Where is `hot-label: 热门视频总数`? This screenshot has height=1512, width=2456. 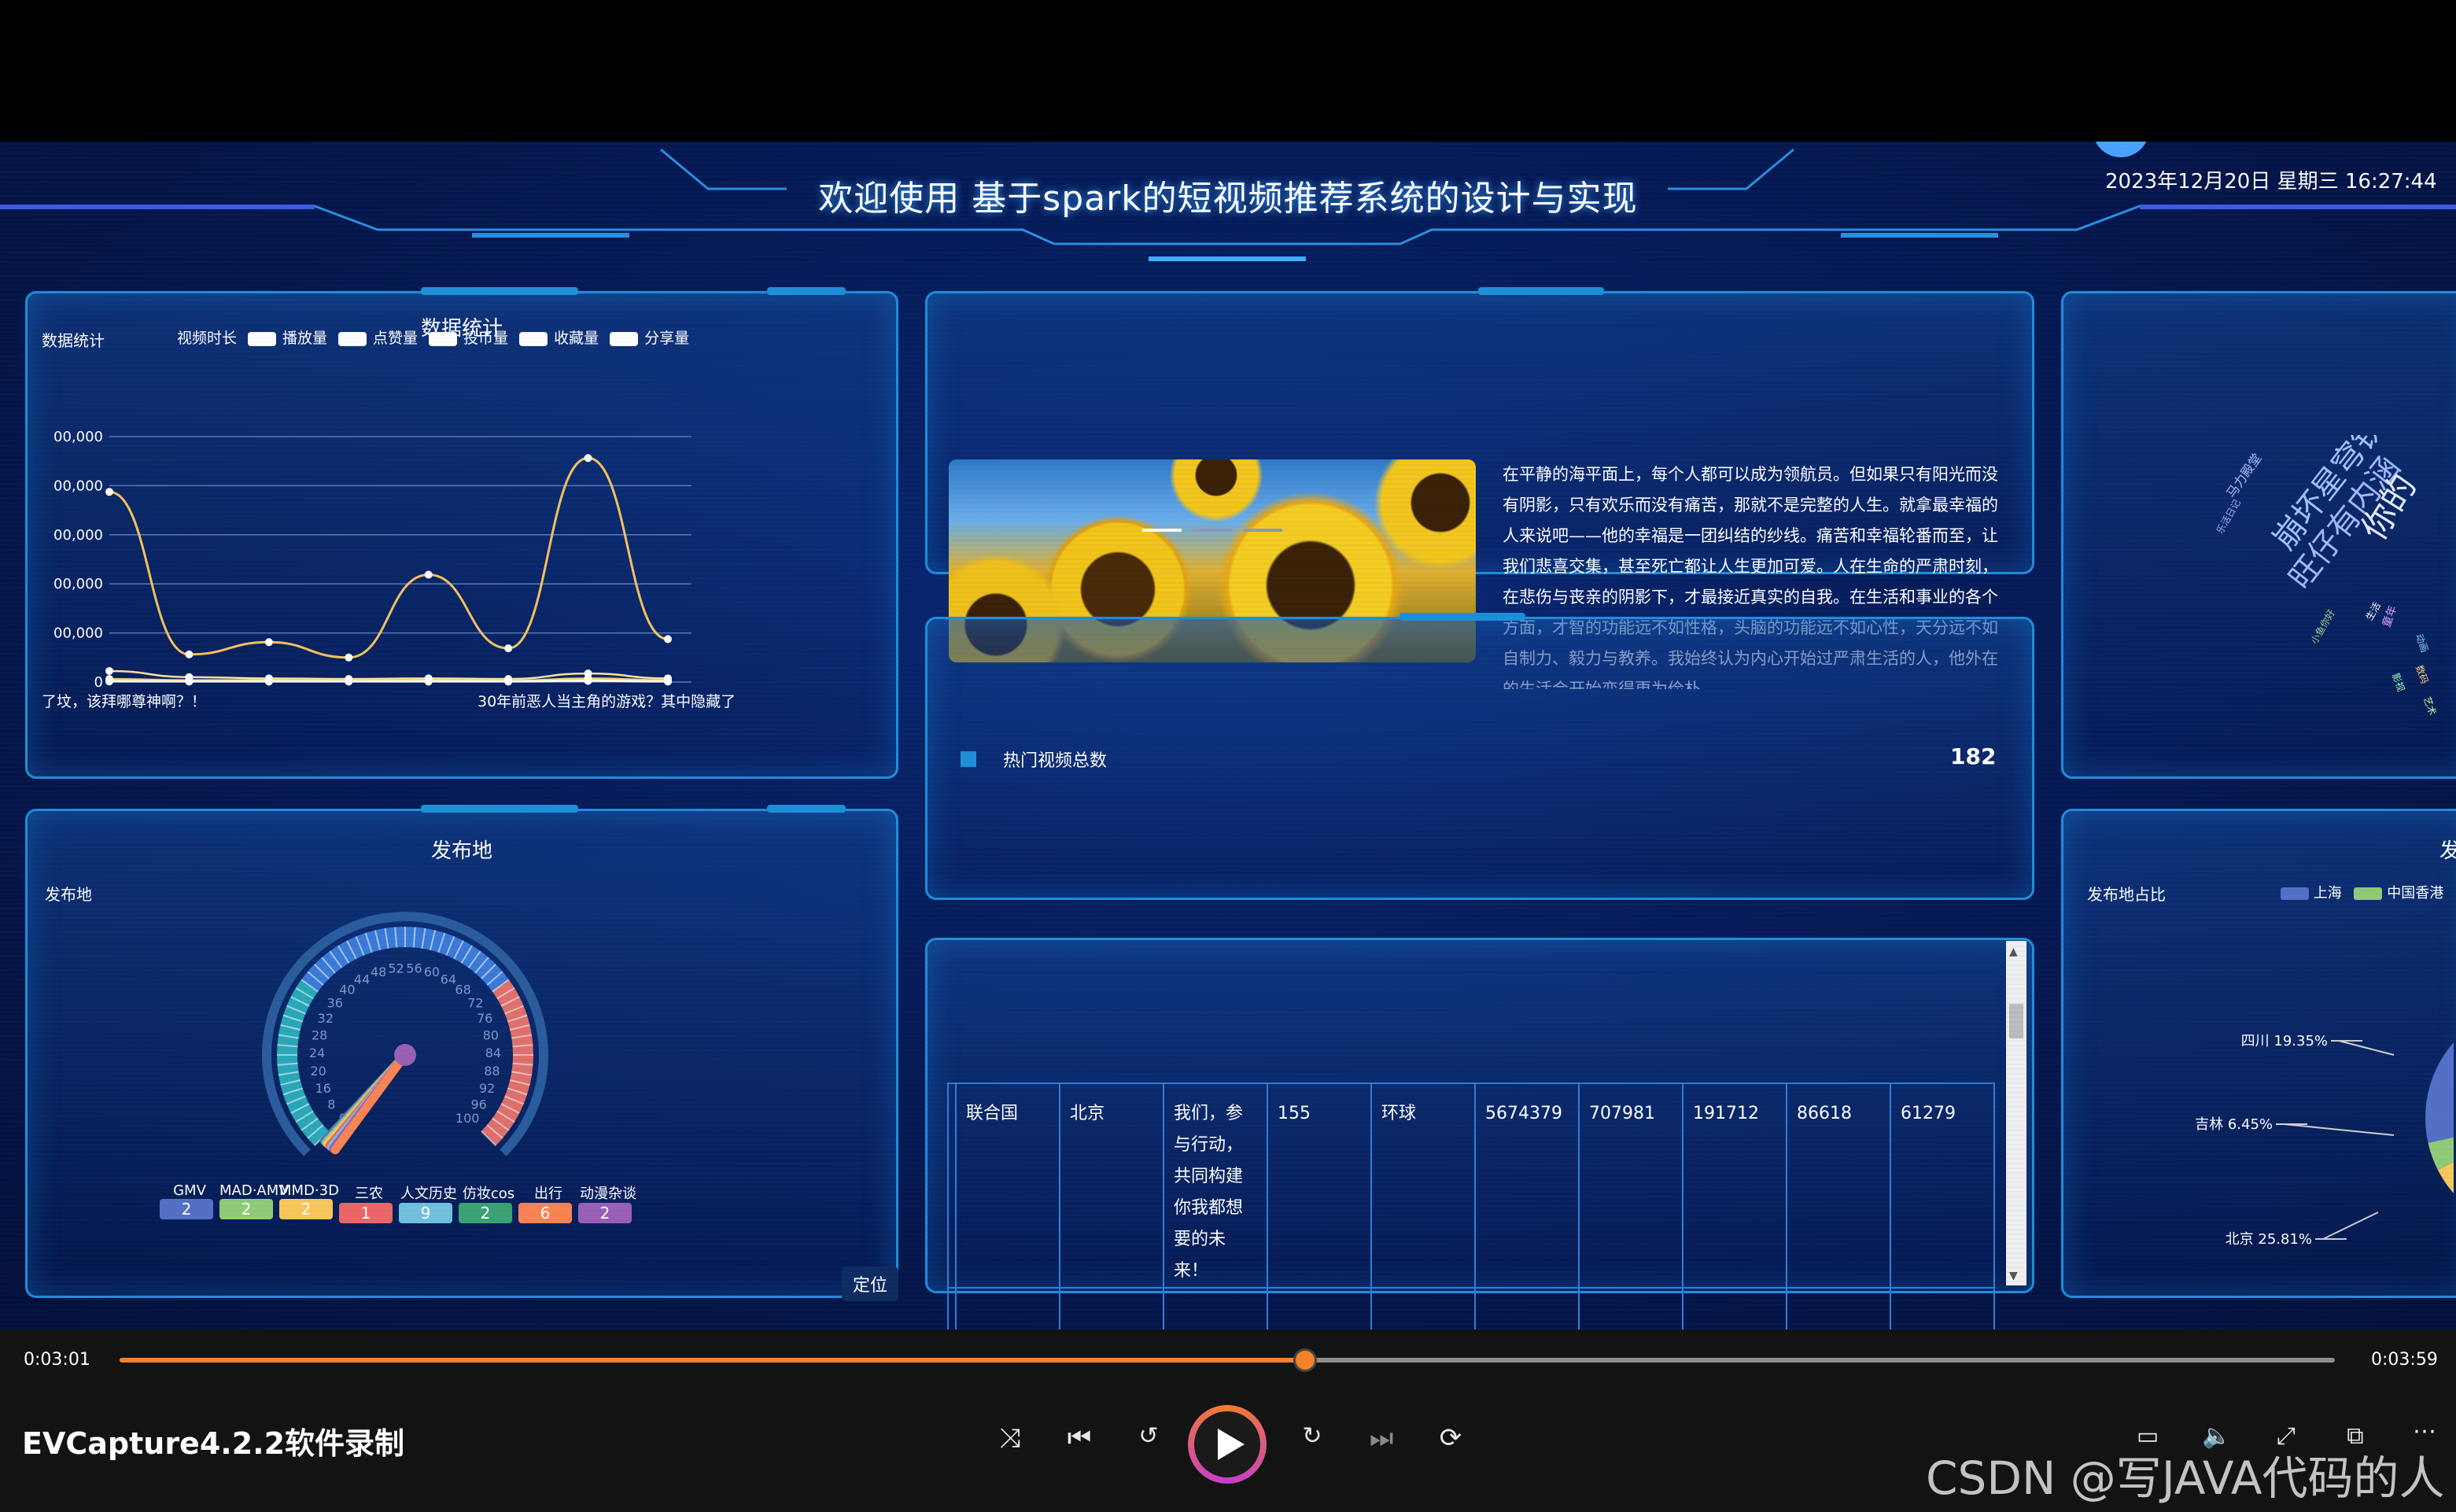
hot-label: 热门视频总数 is located at coordinates (1055, 761).